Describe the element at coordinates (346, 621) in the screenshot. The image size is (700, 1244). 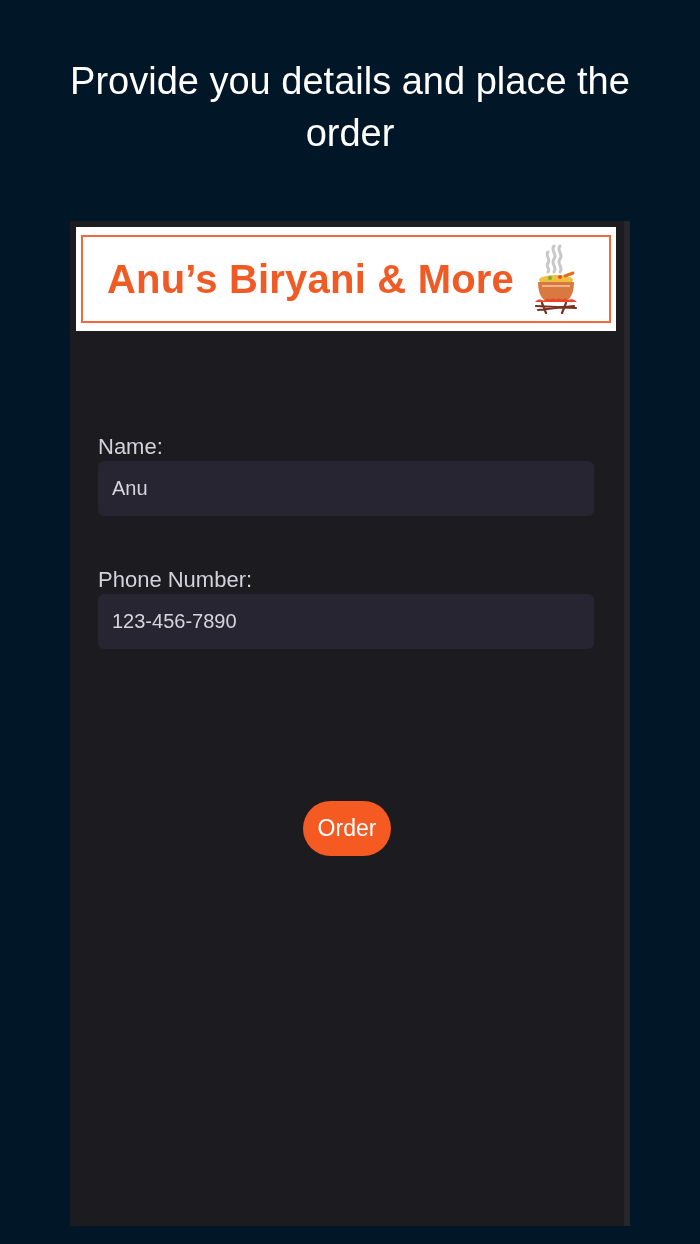
I see `phone-field: 123-456-7890` at that location.